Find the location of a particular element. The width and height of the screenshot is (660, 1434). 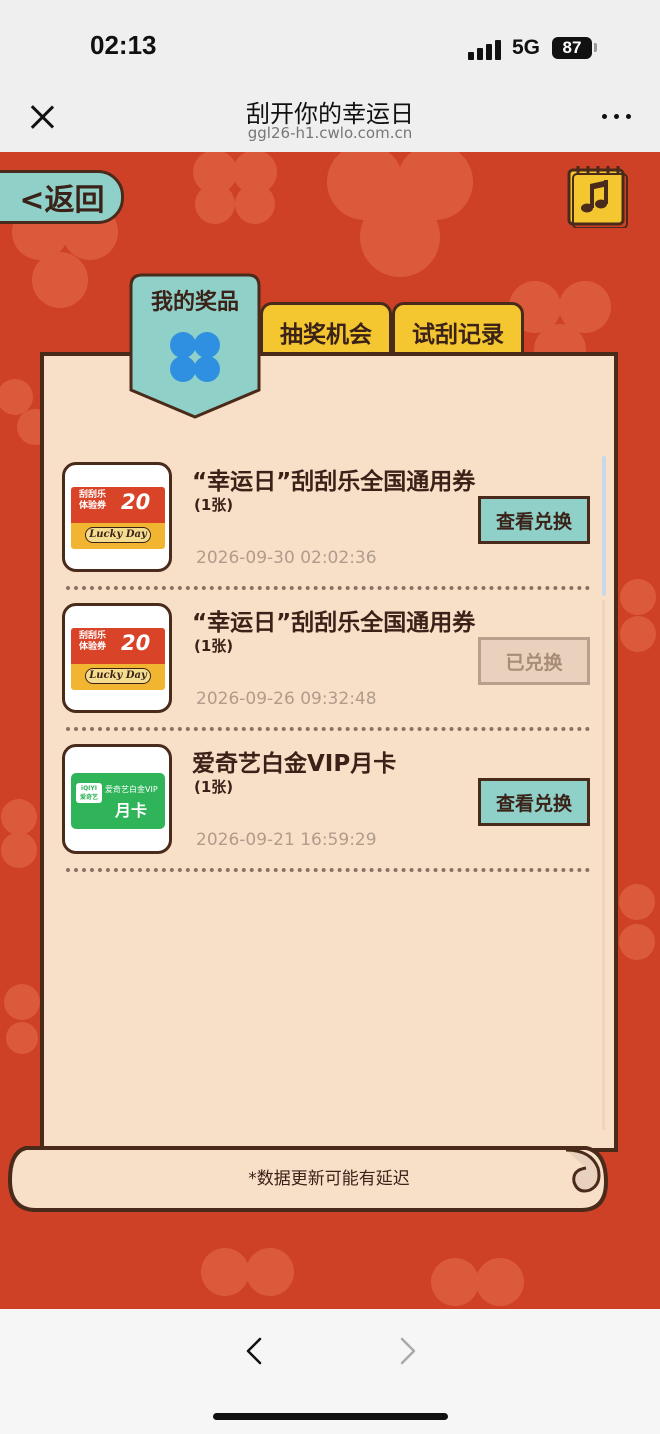

battery-tip is located at coordinates (595, 47).